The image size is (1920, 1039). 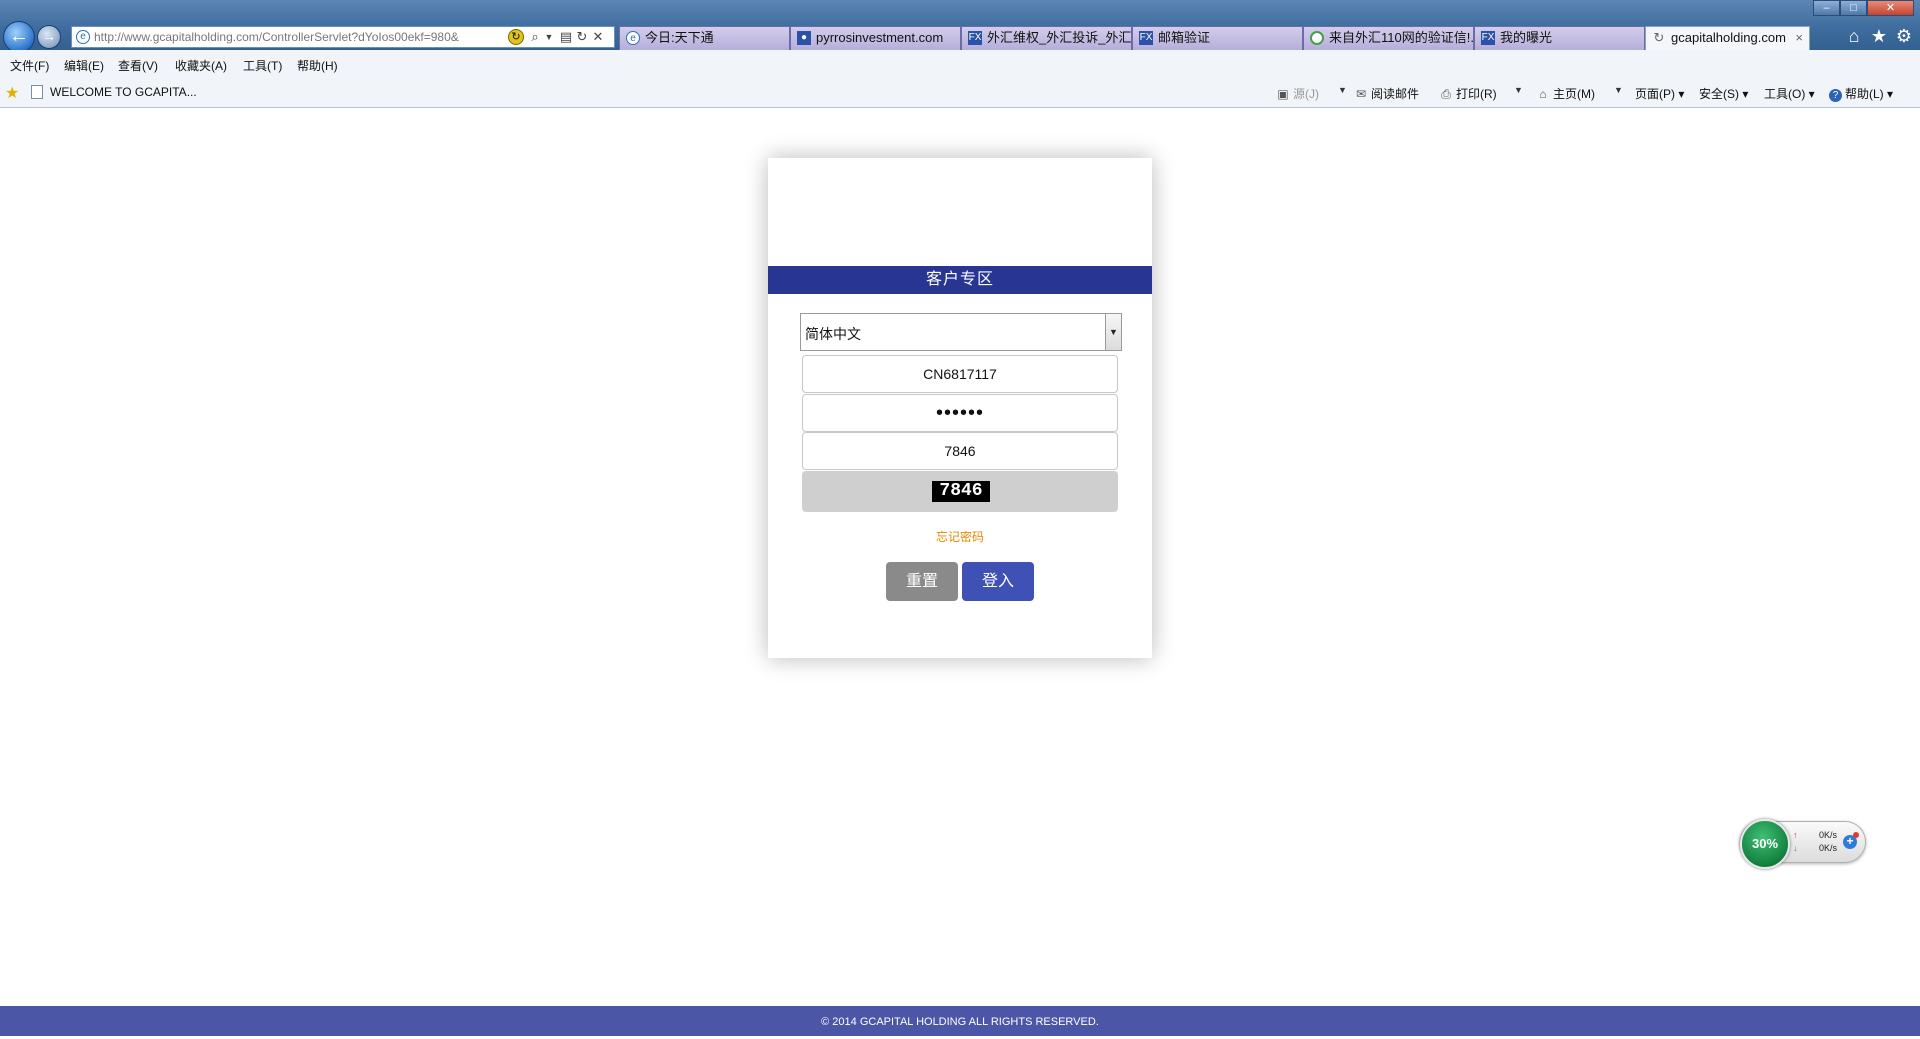 What do you see at coordinates (19, 37) in the screenshot?
I see `back-button: ←` at bounding box center [19, 37].